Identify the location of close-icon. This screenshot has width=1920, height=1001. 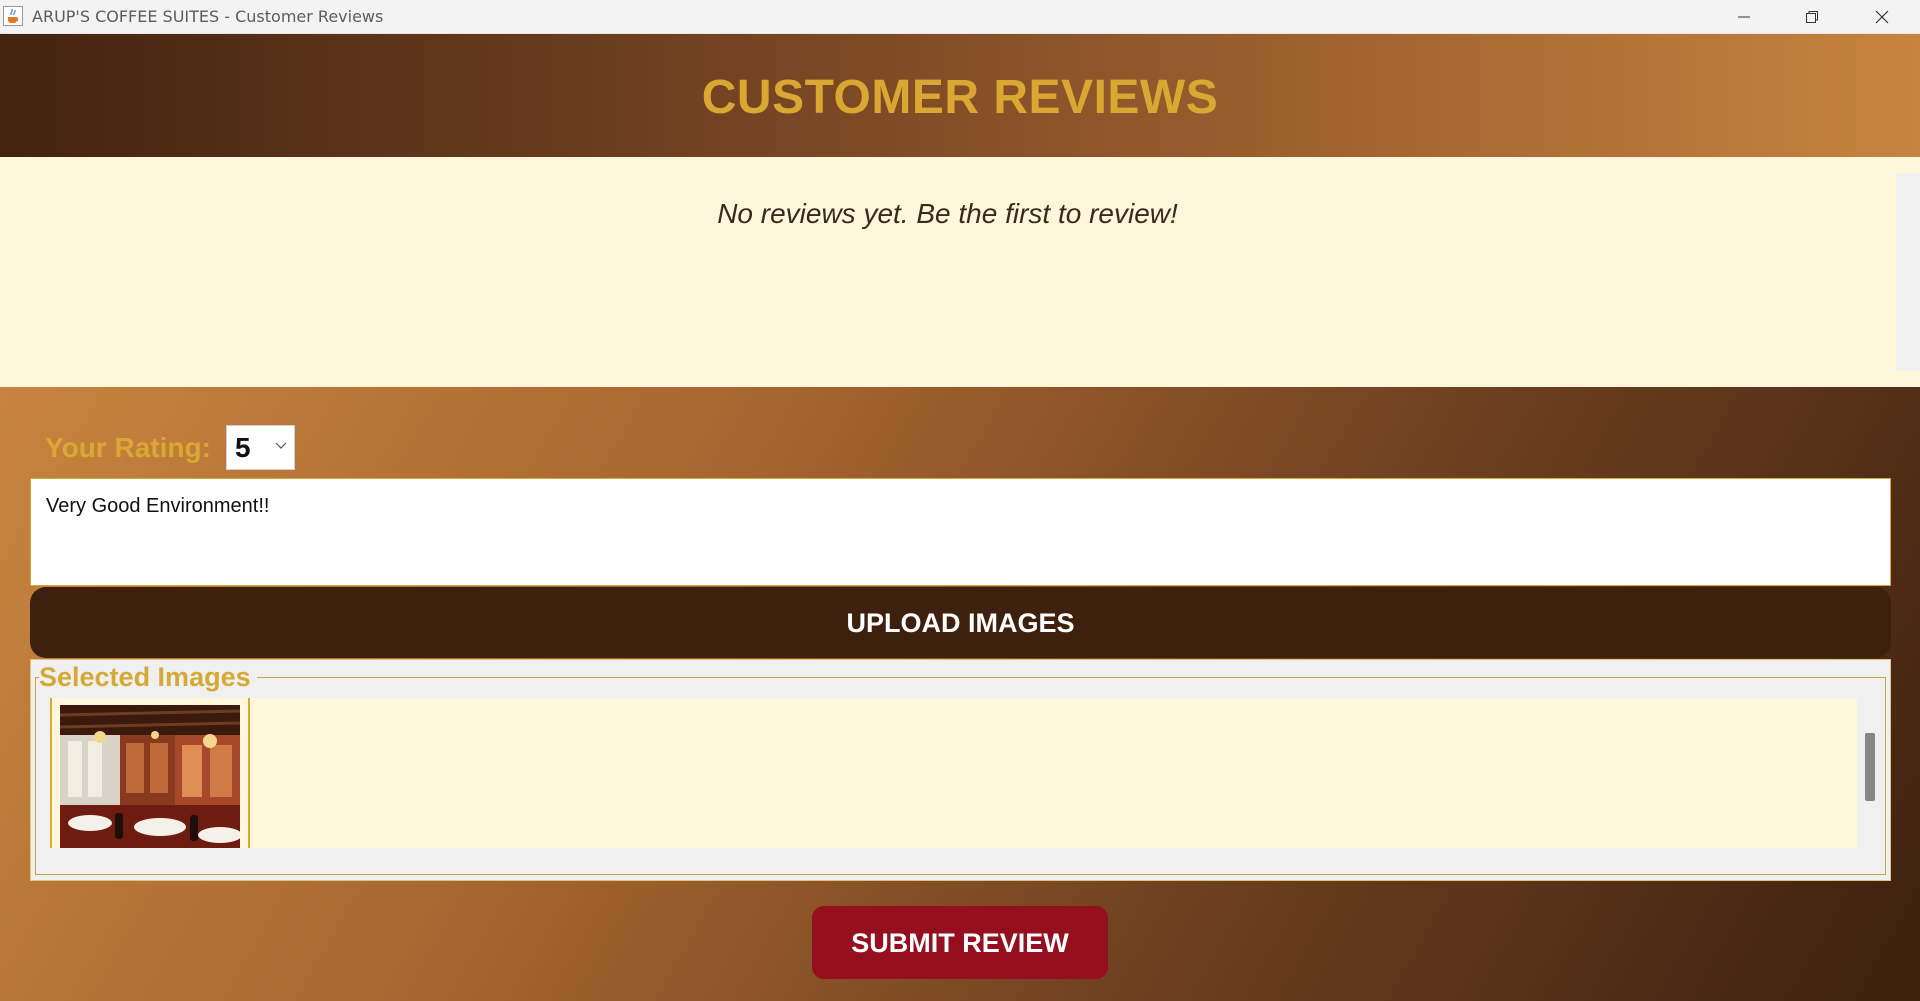
(1882, 17).